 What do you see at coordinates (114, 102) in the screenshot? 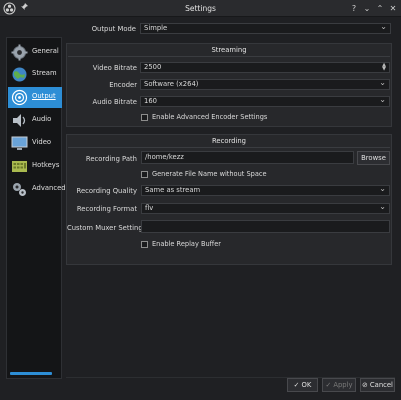
I see `audio-bitrate-label: Audio Bitrate` at bounding box center [114, 102].